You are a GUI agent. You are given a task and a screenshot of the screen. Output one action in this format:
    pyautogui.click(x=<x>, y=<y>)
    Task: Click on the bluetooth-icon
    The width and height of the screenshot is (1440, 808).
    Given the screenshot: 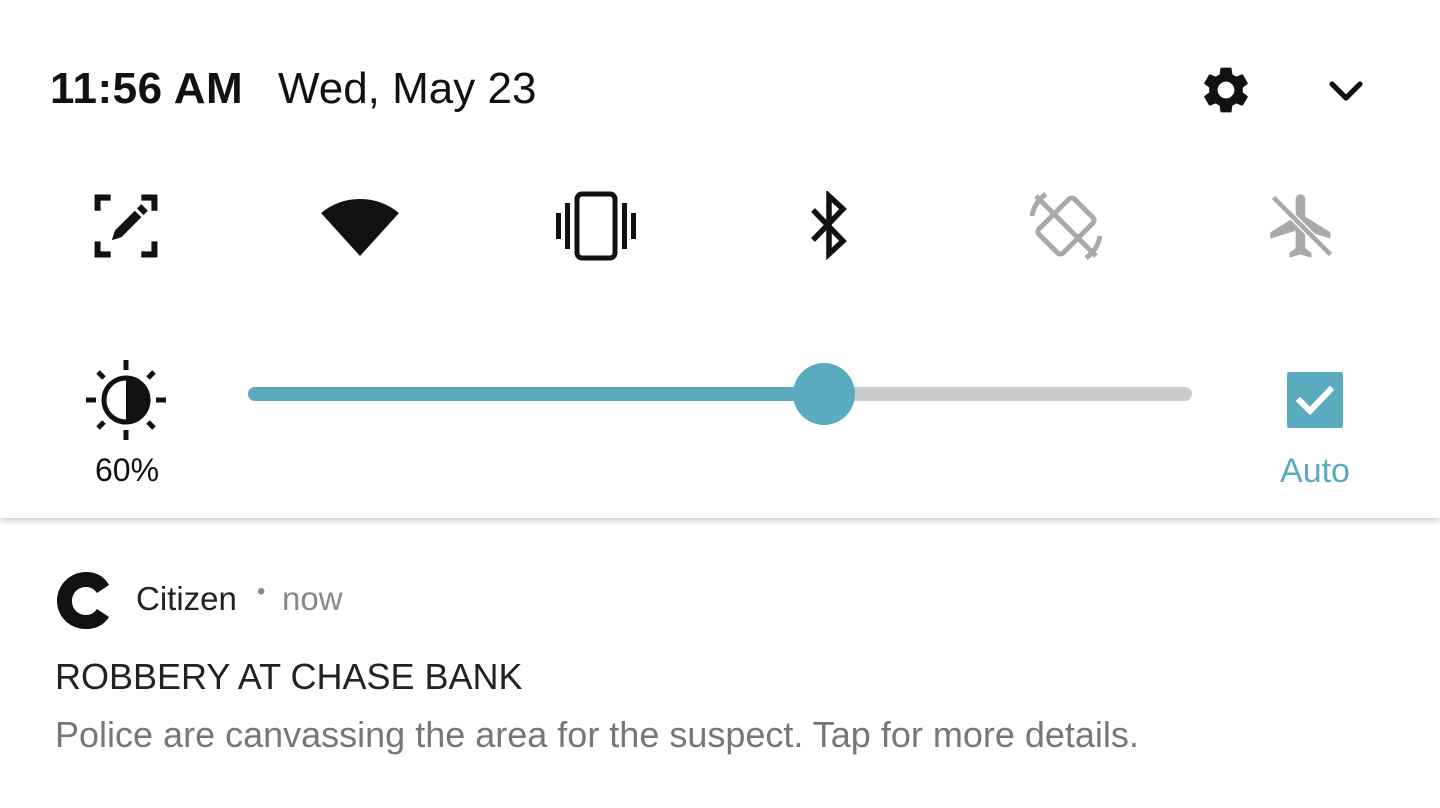 What is the action you would take?
    pyautogui.click(x=830, y=227)
    